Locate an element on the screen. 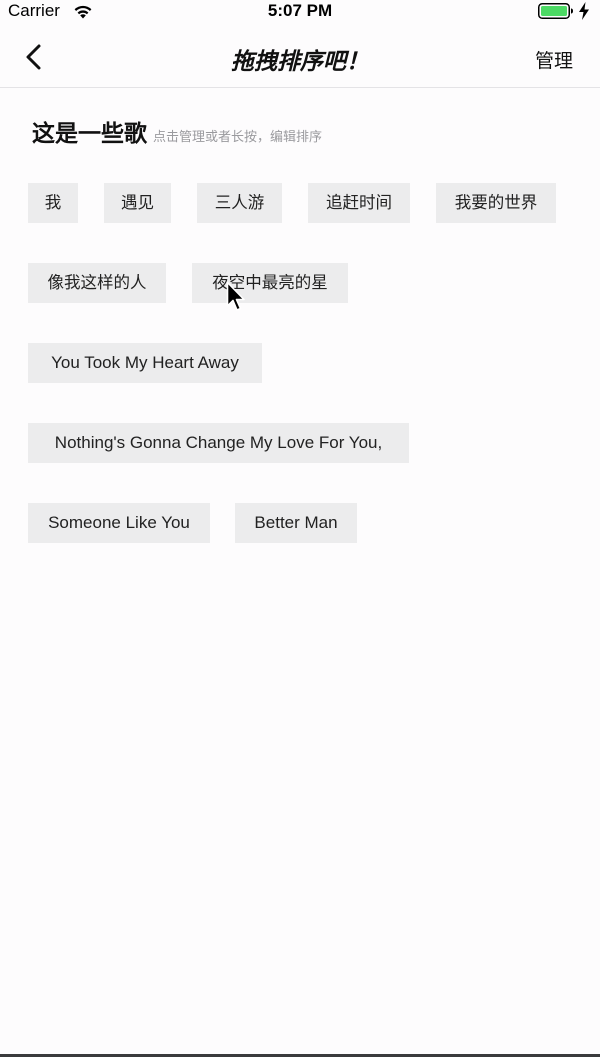  section-title: 这是一些歌 is located at coordinates (89, 134).